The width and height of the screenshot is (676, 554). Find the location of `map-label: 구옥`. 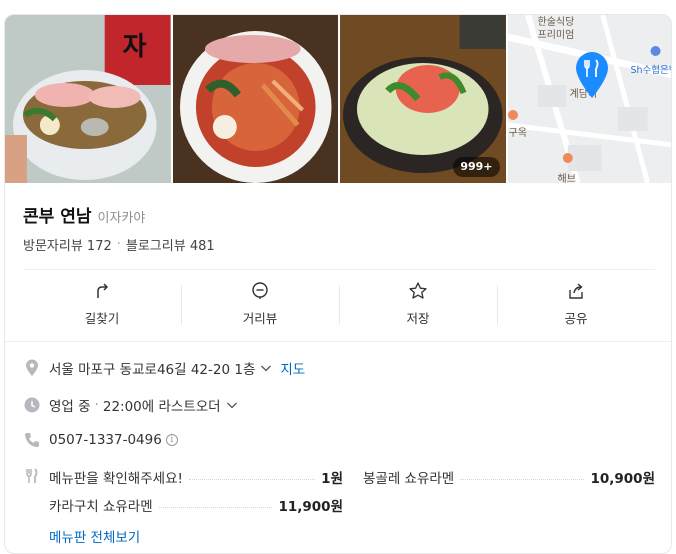

map-label: 구옥 is located at coordinates (517, 133).